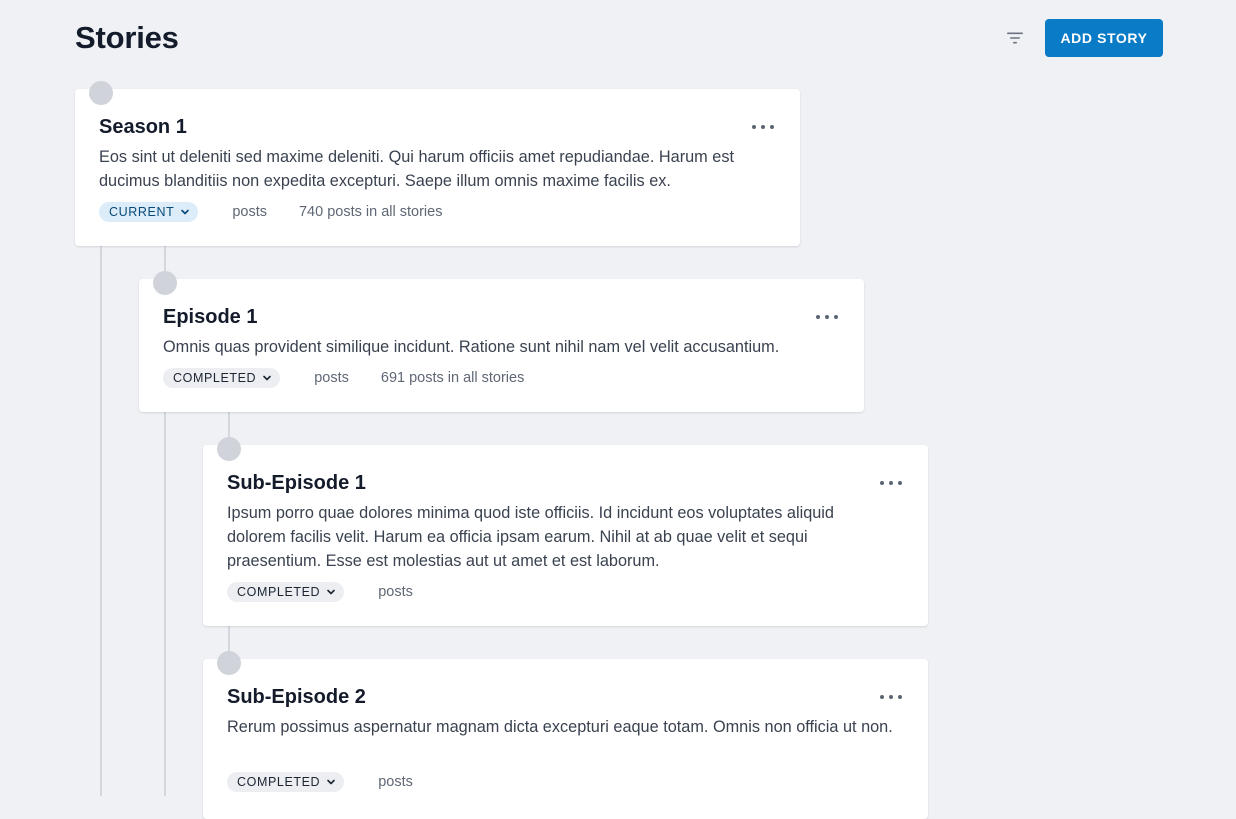  Describe the element at coordinates (270, 212) in the screenshot. I see `story-meta: CURRENT posts 740 posts in all stories` at that location.